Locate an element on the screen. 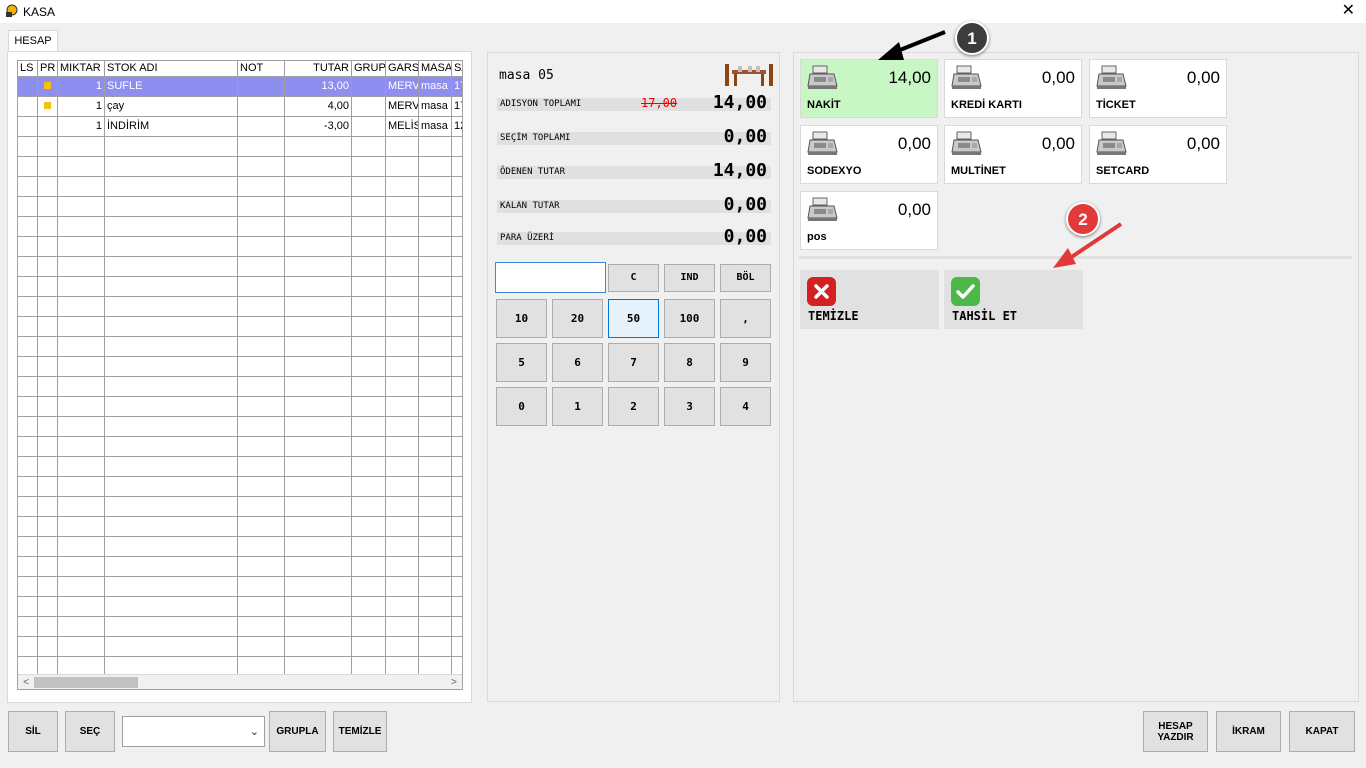 Image resolution: width=1366 pixels, height=768 pixels. grid-cell: MERVI is located at coordinates (402, 107).